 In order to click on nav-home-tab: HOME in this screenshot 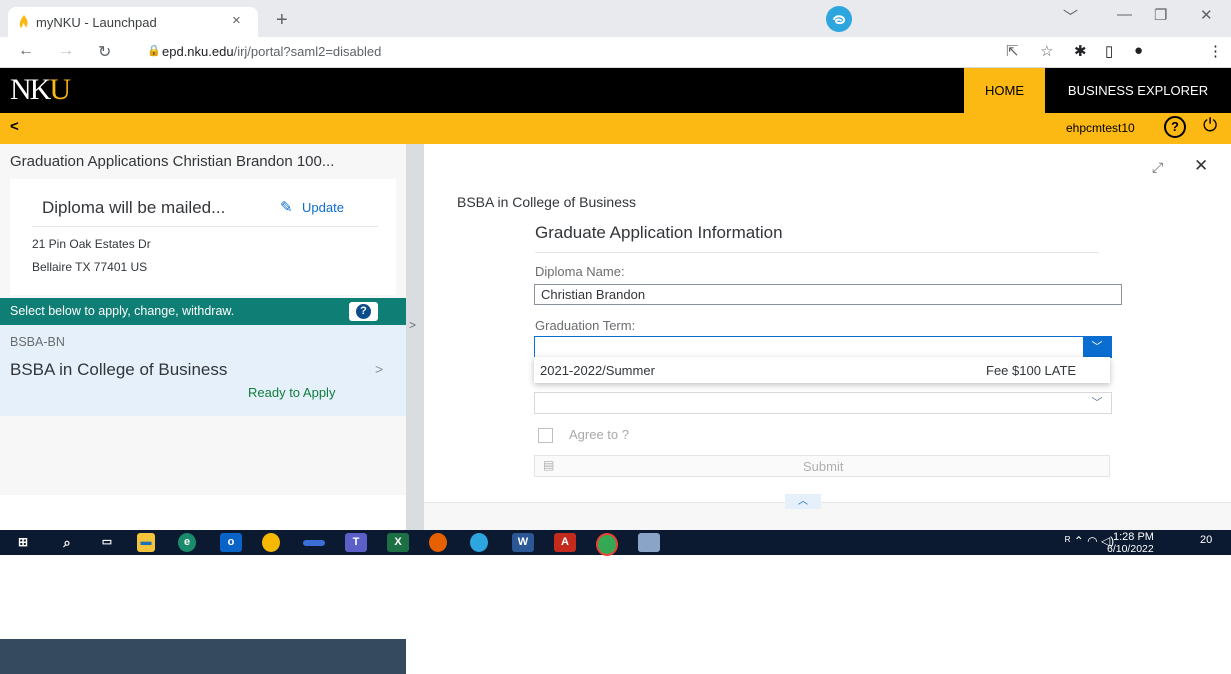, I will do `click(1004, 90)`.